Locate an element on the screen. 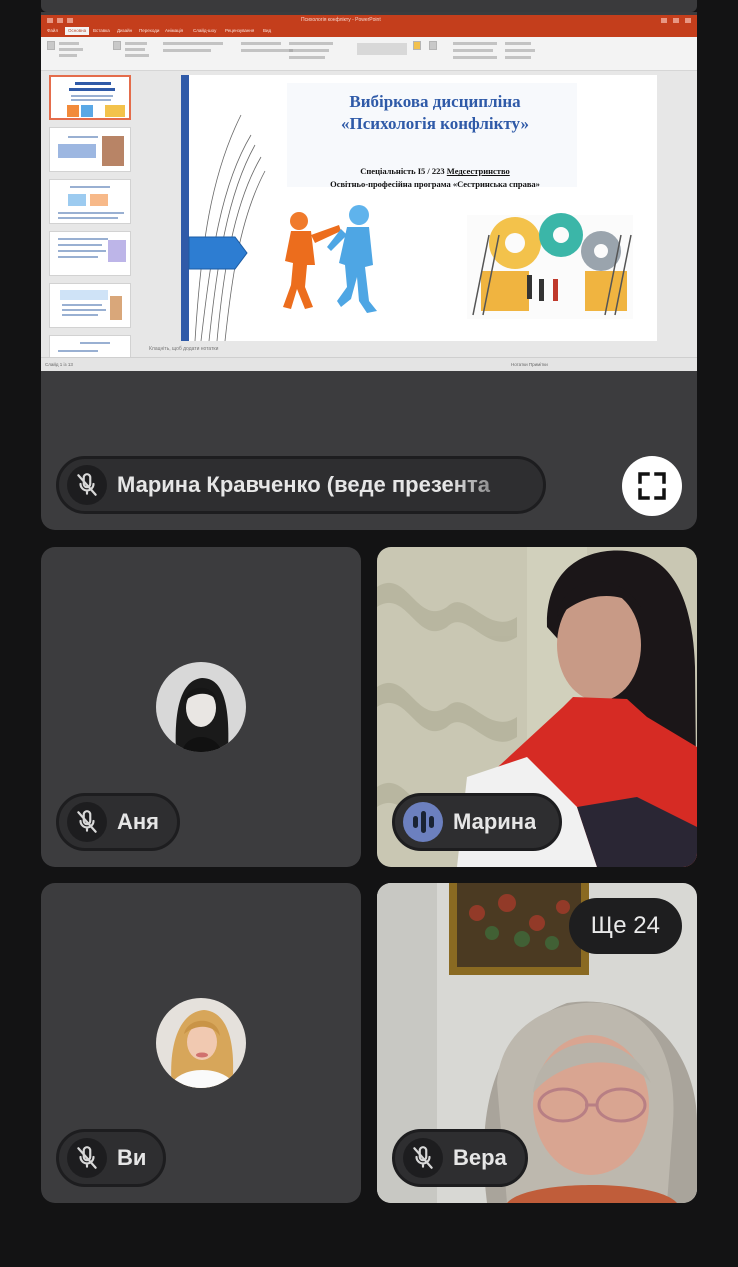 This screenshot has width=738, height=1267. close-icon is located at coordinates (688, 20).